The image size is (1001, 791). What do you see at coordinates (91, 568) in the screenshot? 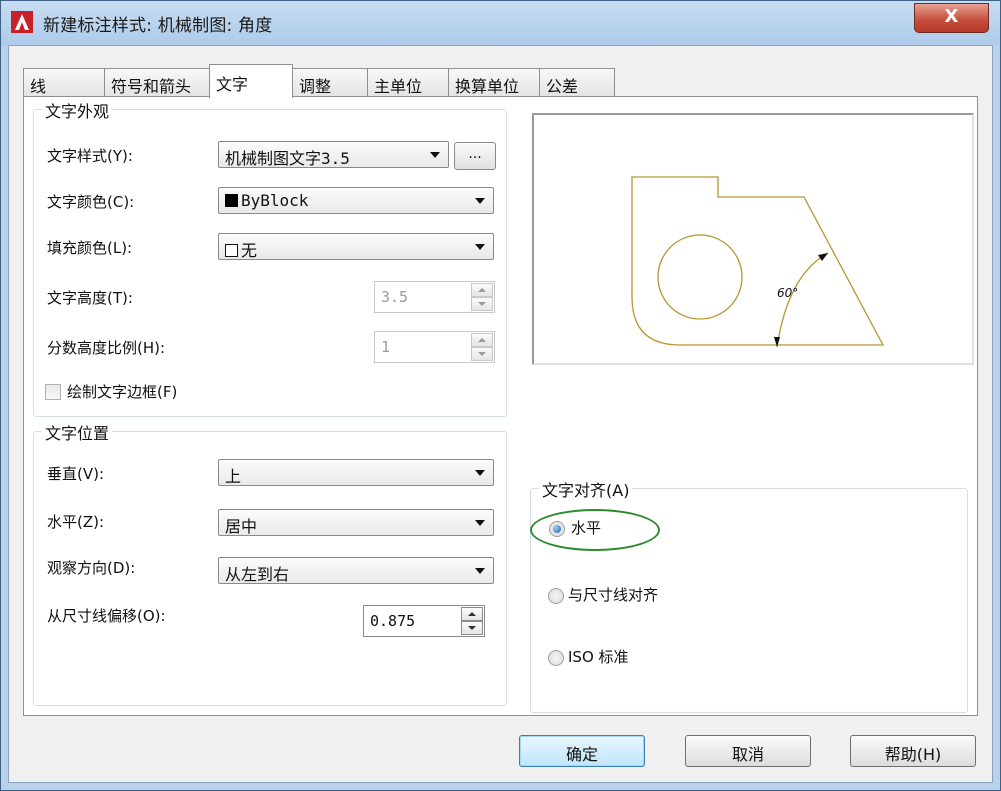
I see `view-direction-label: 观察方向(D):` at bounding box center [91, 568].